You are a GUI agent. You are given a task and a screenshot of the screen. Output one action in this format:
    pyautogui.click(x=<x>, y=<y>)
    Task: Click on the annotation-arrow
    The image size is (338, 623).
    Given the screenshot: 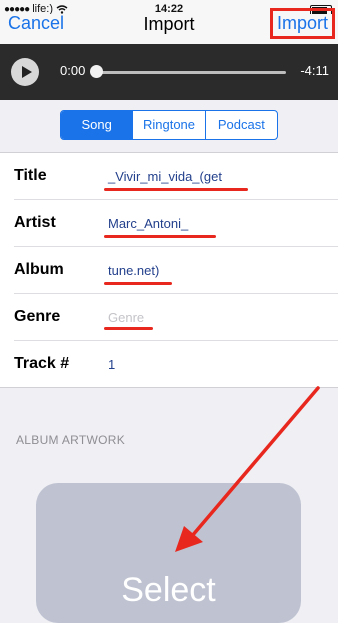 What is the action you would take?
    pyautogui.click(x=247, y=469)
    